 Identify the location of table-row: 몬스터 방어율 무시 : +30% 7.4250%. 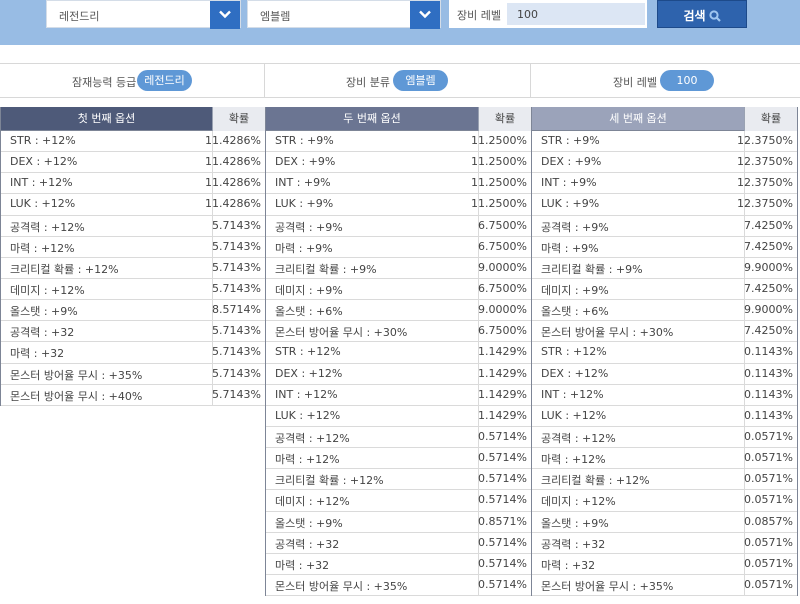
(664, 332).